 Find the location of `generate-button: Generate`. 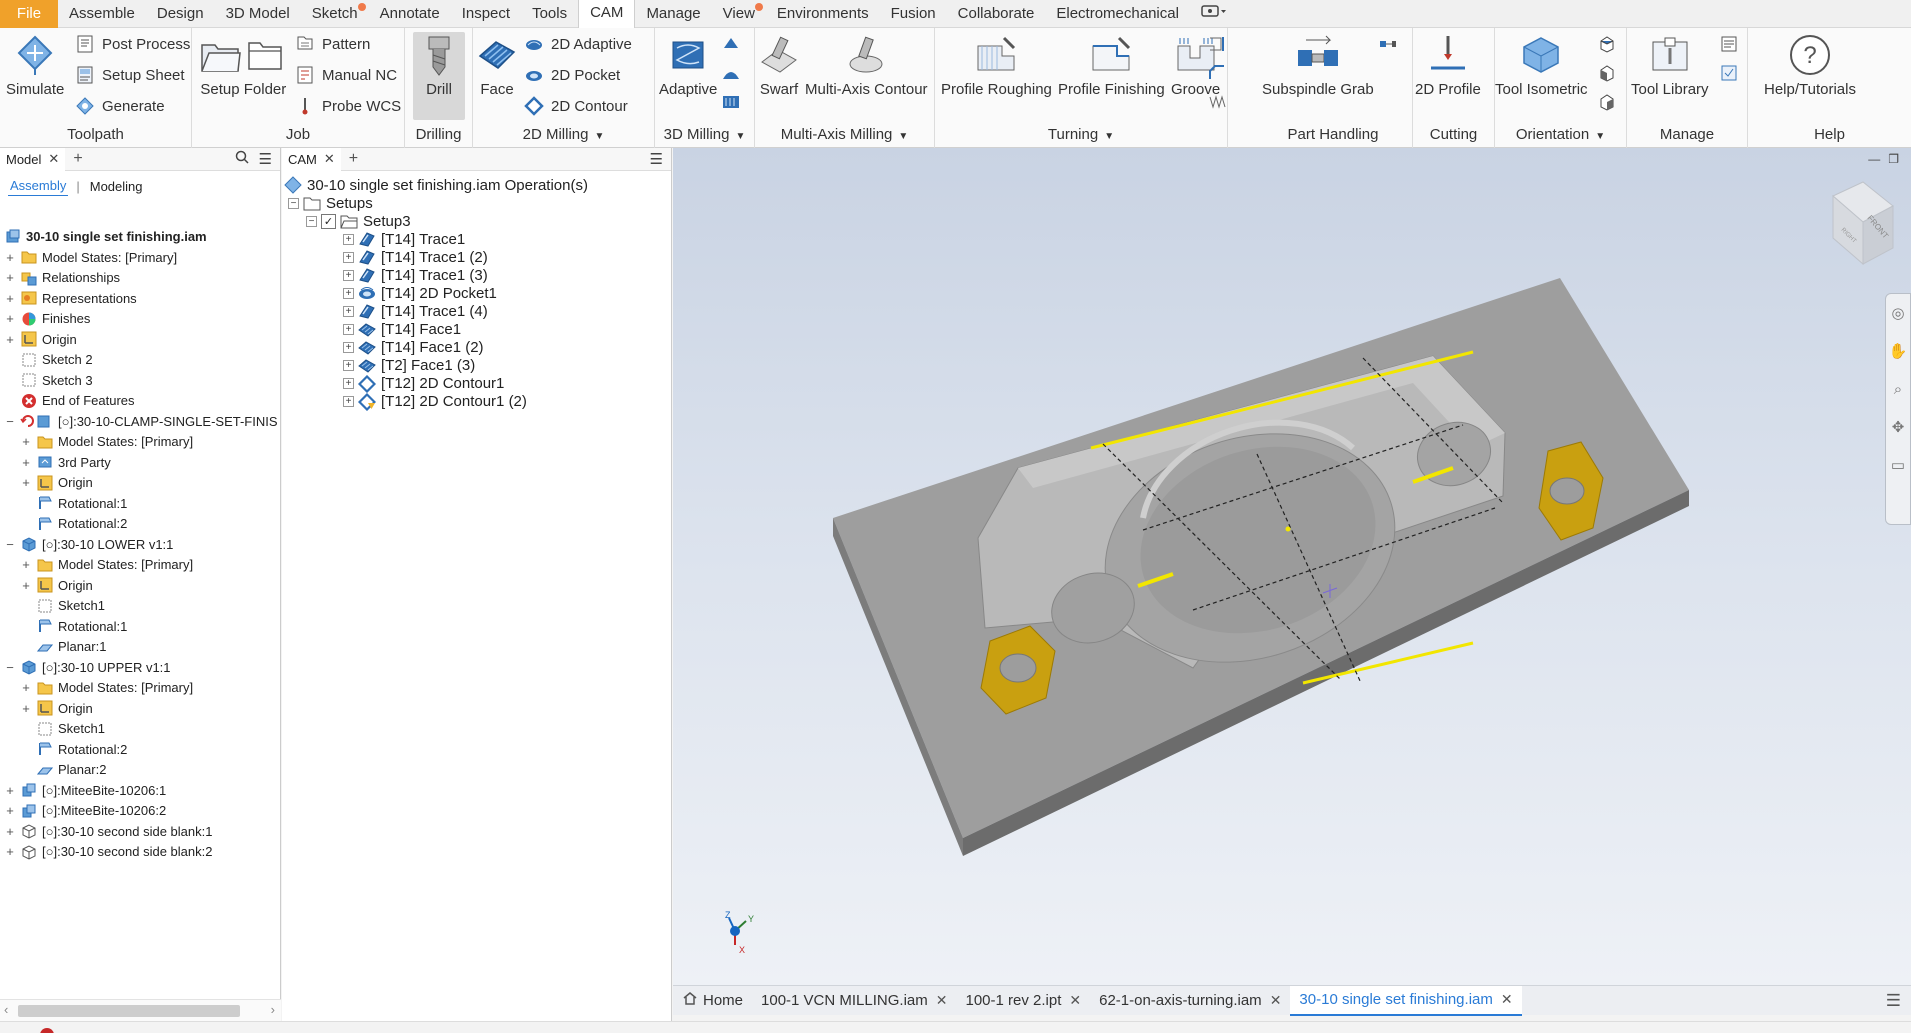

generate-button: Generate is located at coordinates (119, 106).